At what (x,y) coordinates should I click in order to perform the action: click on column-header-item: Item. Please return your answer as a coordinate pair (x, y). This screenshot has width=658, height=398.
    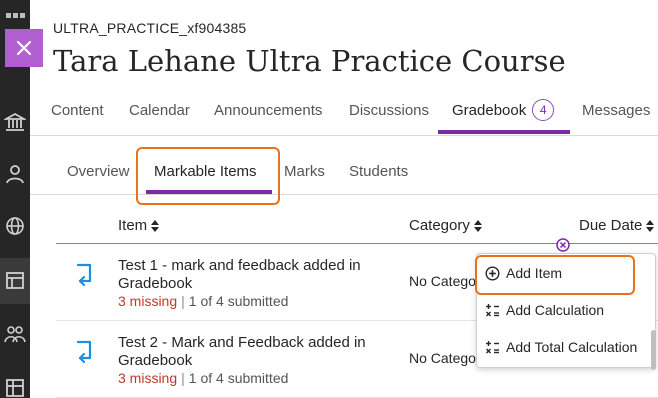
    Looking at the image, I should click on (139, 225).